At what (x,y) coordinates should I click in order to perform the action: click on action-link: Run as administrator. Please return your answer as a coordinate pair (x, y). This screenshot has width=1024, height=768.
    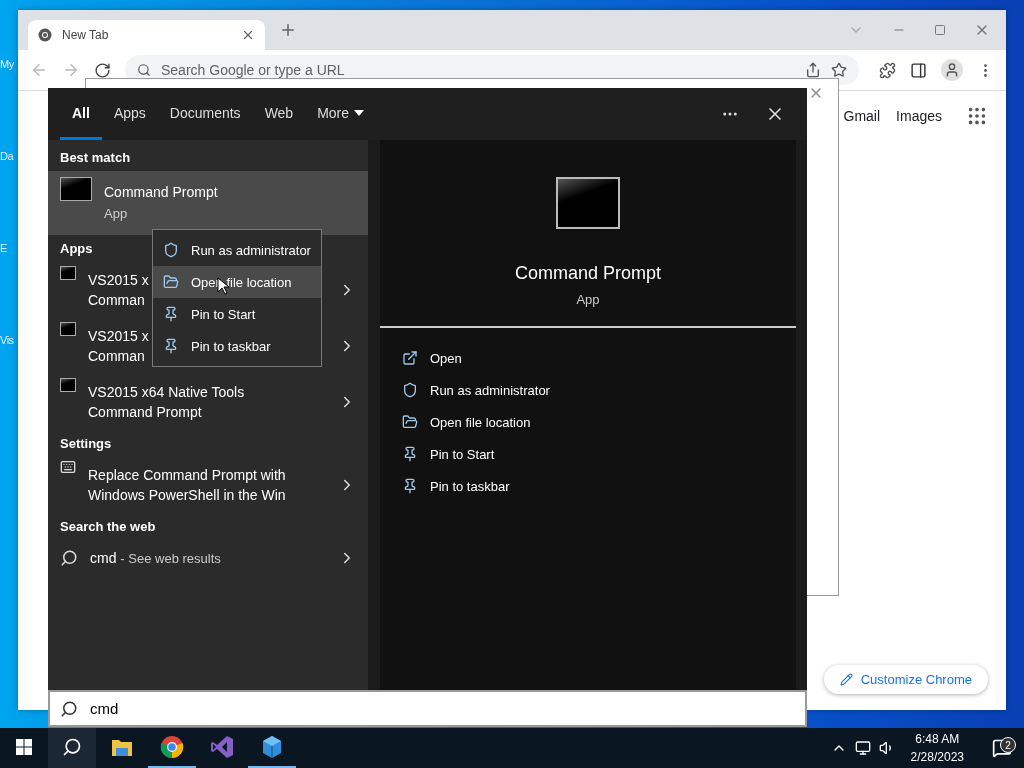
    Looking at the image, I should click on (588, 390).